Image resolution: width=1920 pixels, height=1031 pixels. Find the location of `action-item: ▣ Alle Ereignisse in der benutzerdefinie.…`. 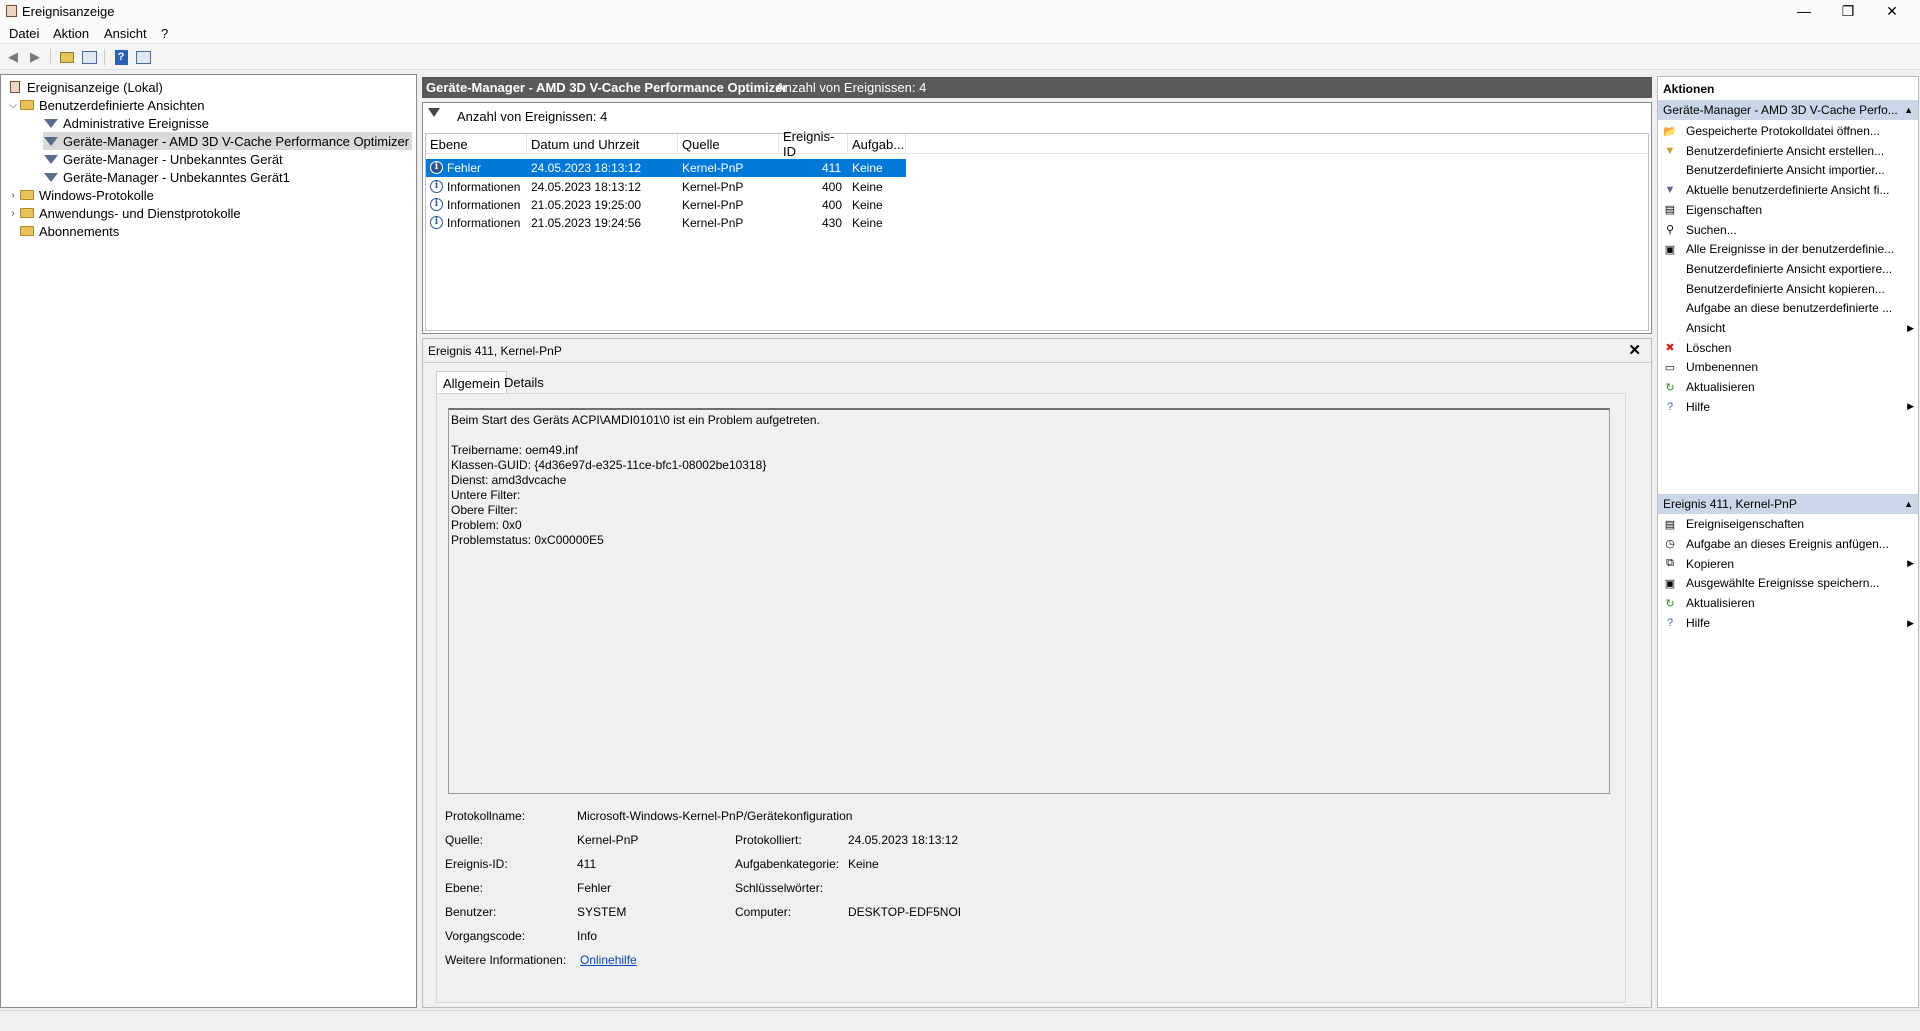

action-item: ▣ Alle Ereignisse in der benutzerdefinie.… is located at coordinates (1788, 249).